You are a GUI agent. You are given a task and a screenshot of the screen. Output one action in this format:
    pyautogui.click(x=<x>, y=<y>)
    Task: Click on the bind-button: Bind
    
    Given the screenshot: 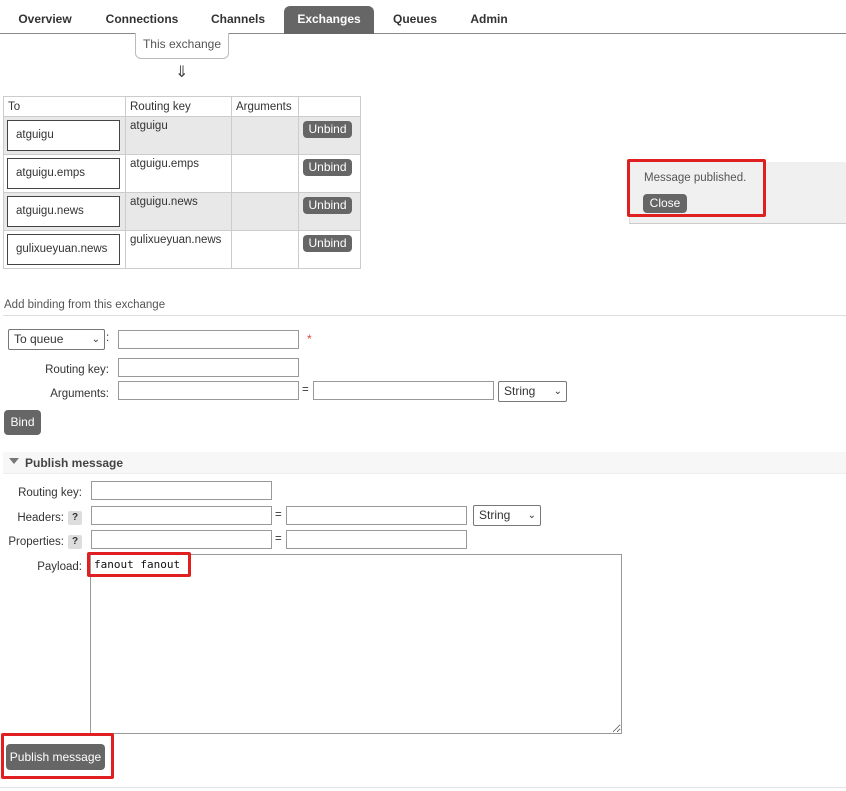 What is the action you would take?
    pyautogui.click(x=22, y=422)
    